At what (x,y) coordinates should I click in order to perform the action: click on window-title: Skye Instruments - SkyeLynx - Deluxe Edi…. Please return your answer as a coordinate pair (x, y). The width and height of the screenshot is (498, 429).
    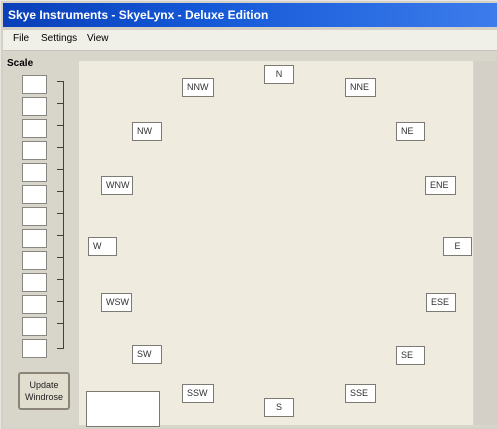
    Looking at the image, I should click on (250, 15).